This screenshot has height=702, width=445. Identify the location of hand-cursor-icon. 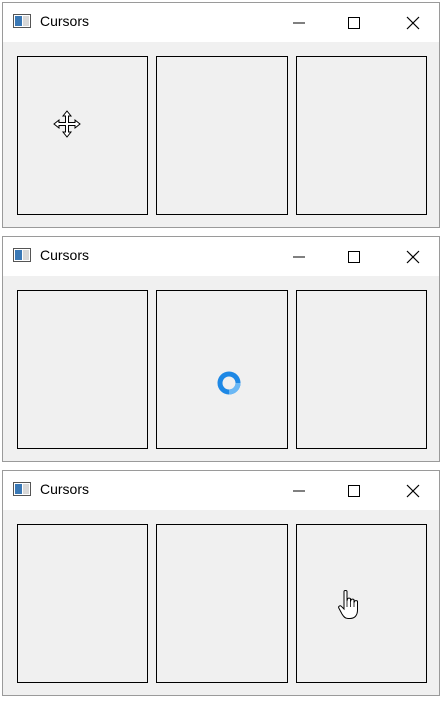
(348, 604).